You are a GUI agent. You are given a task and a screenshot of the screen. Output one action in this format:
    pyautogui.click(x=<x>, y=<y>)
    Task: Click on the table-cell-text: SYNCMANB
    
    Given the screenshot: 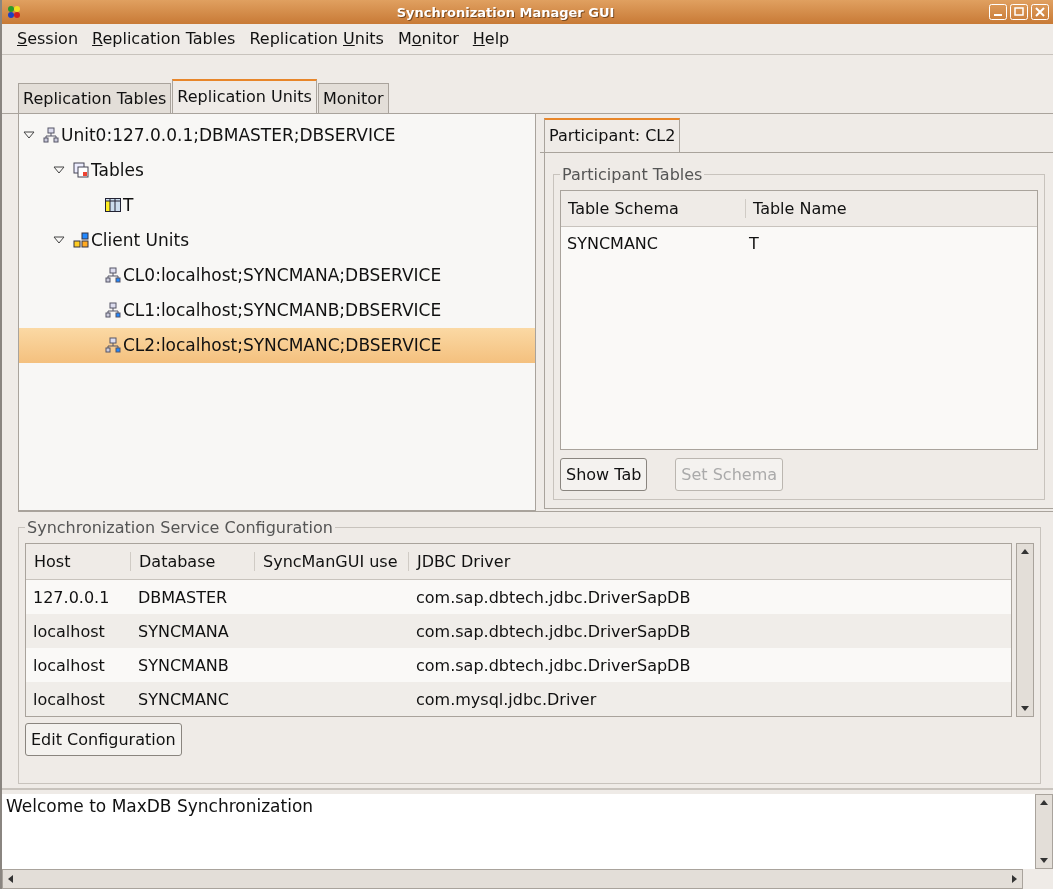 What is the action you would take?
    pyautogui.click(x=183, y=665)
    